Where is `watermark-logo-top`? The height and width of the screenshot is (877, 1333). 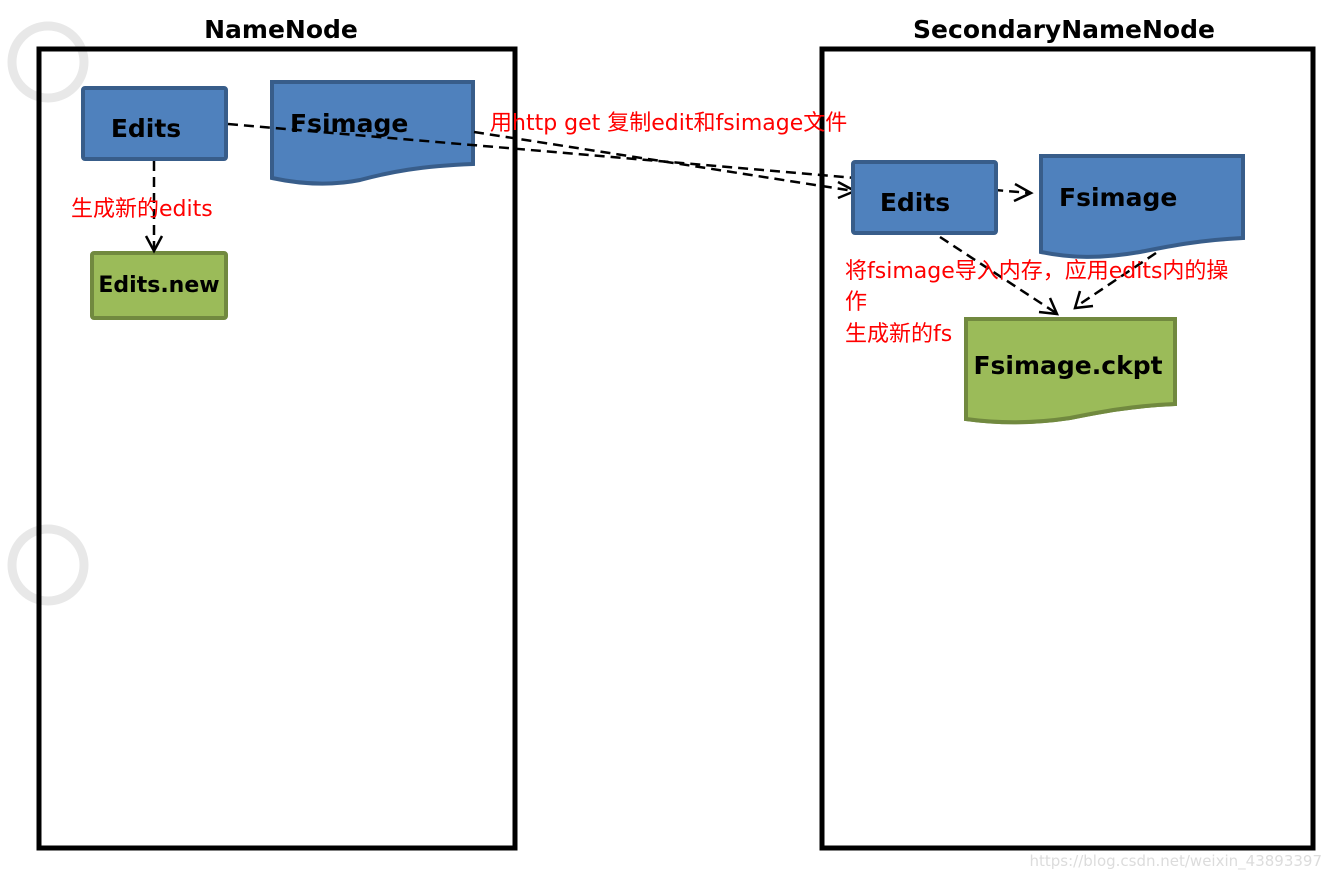
watermark-logo-top is located at coordinates (48, 62).